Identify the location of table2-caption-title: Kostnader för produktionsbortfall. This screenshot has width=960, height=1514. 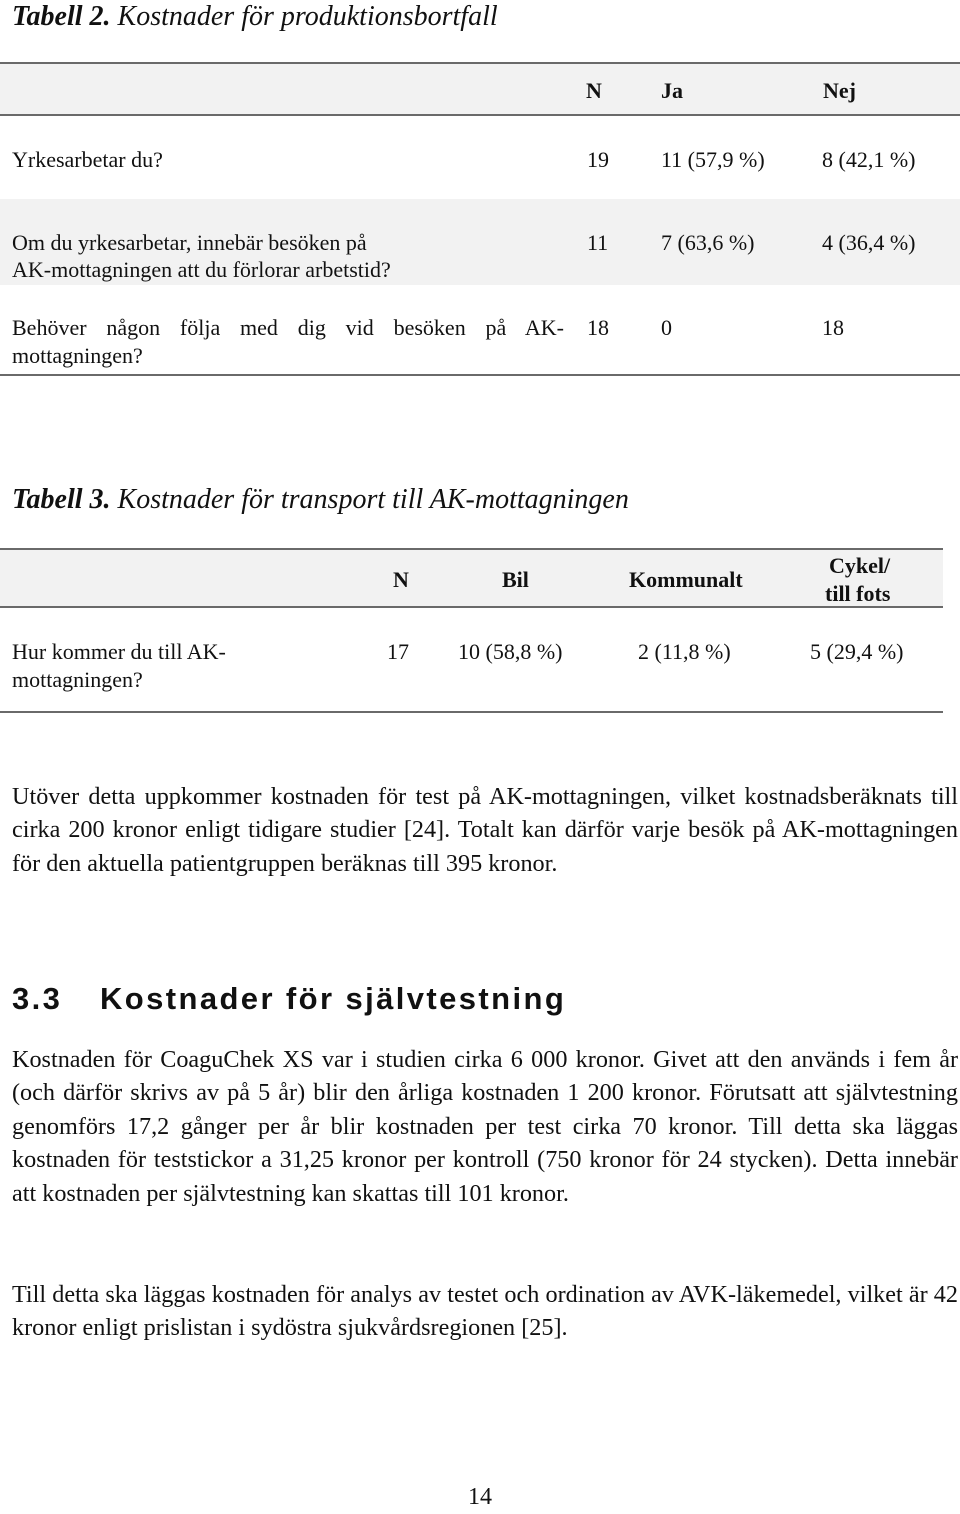
(307, 16).